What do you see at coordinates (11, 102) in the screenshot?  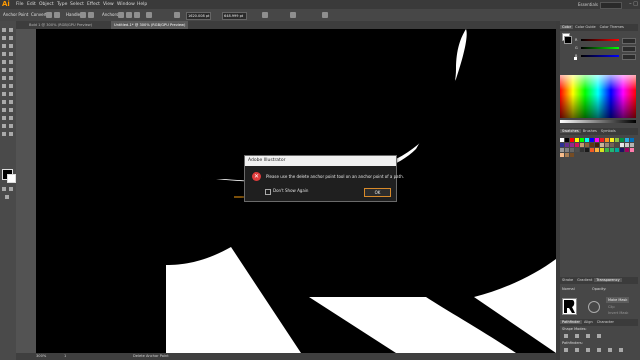 I see `gradient-tool-icon` at bounding box center [11, 102].